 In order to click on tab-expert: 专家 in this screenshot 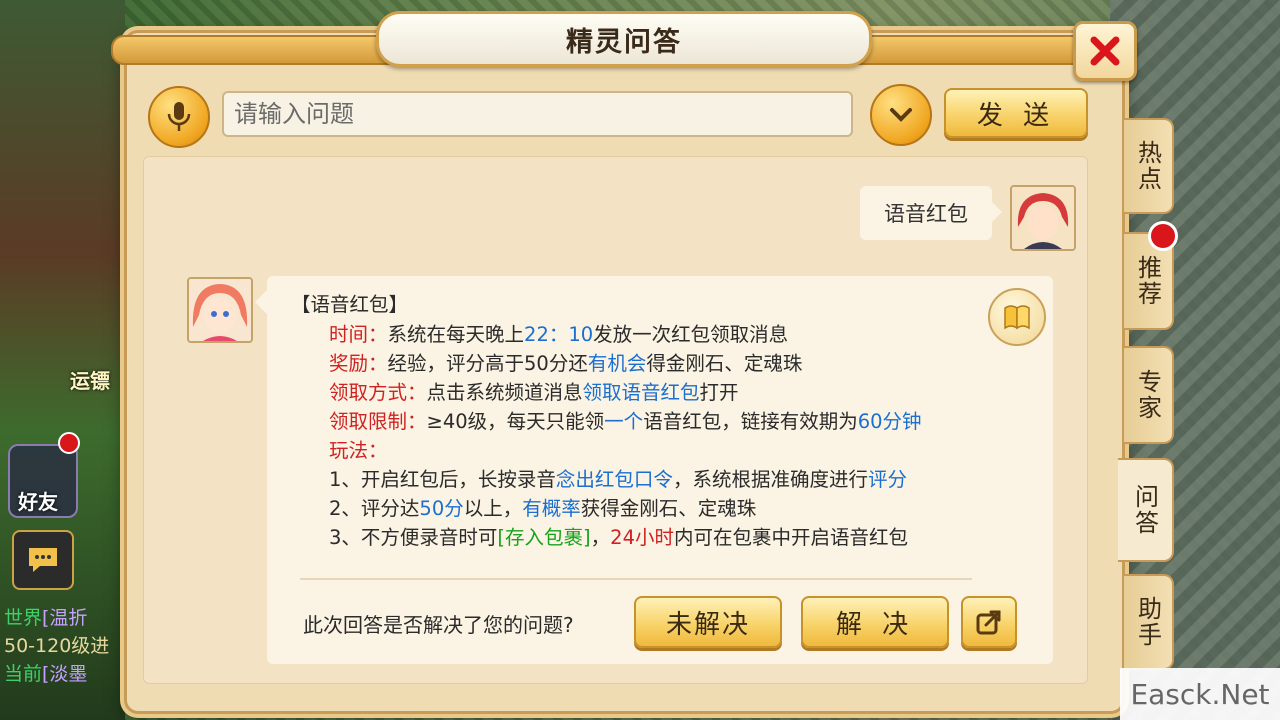, I will do `click(1149, 395)`.